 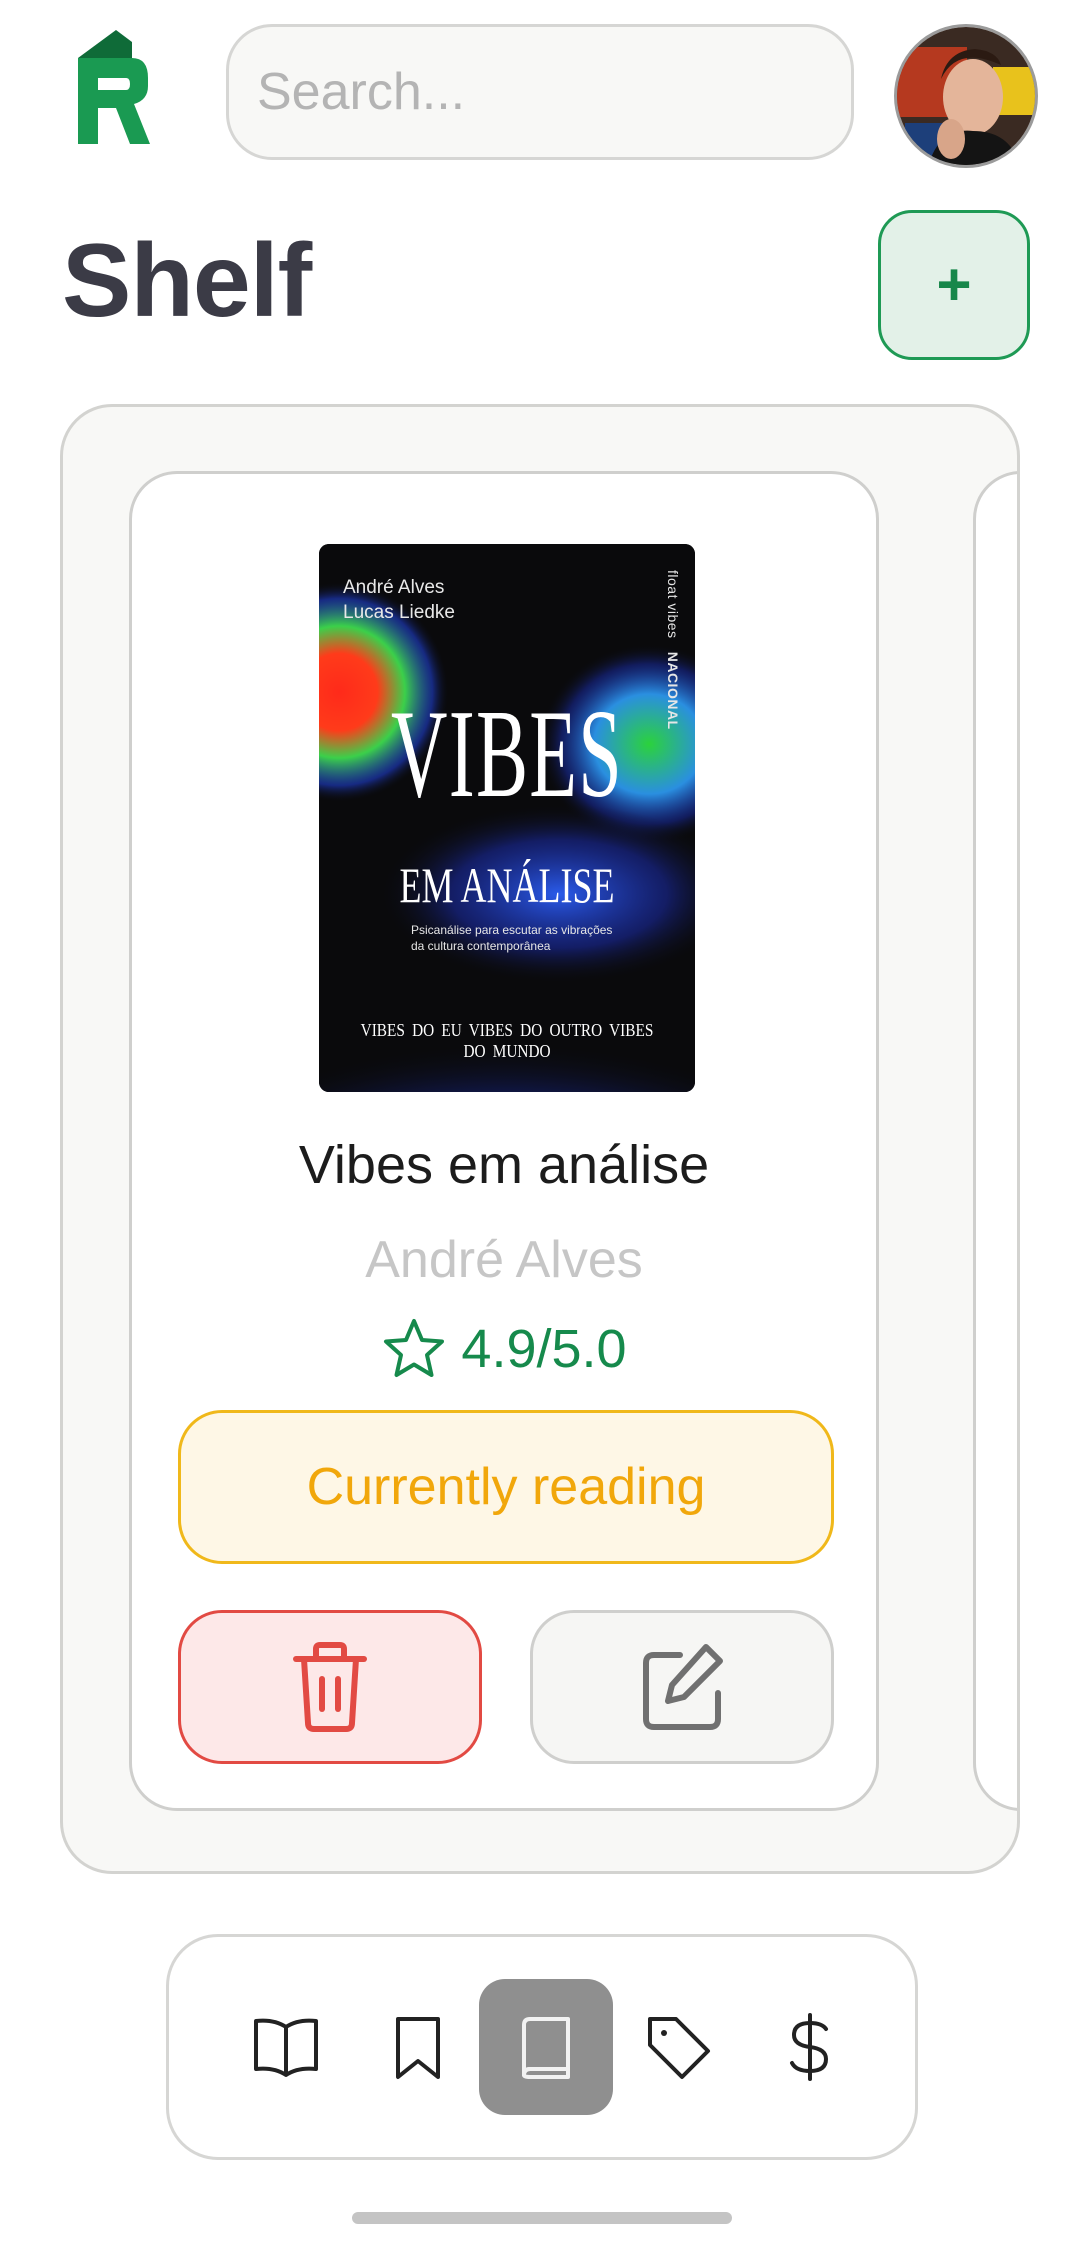 I want to click on nav-item-reading, so click(x=286, y=2047).